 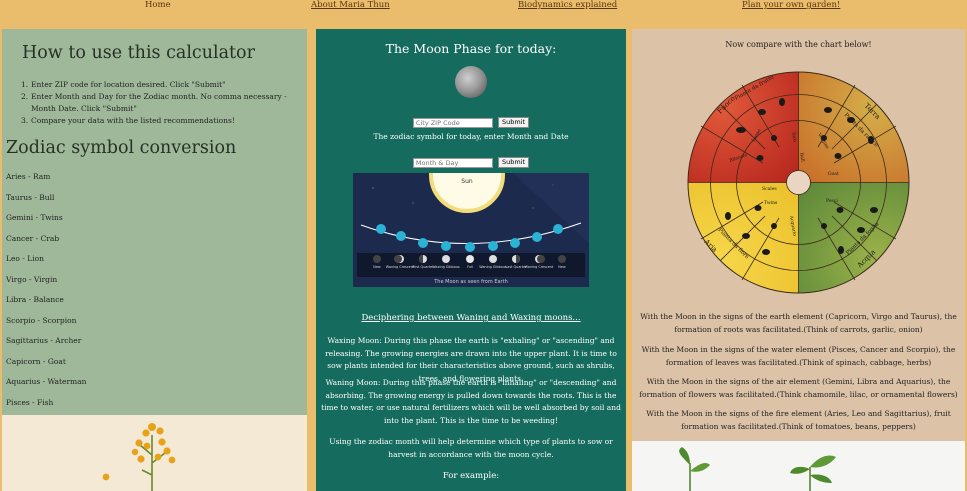 What do you see at coordinates (471, 82) in the screenshot?
I see `moon-phase-image` at bounding box center [471, 82].